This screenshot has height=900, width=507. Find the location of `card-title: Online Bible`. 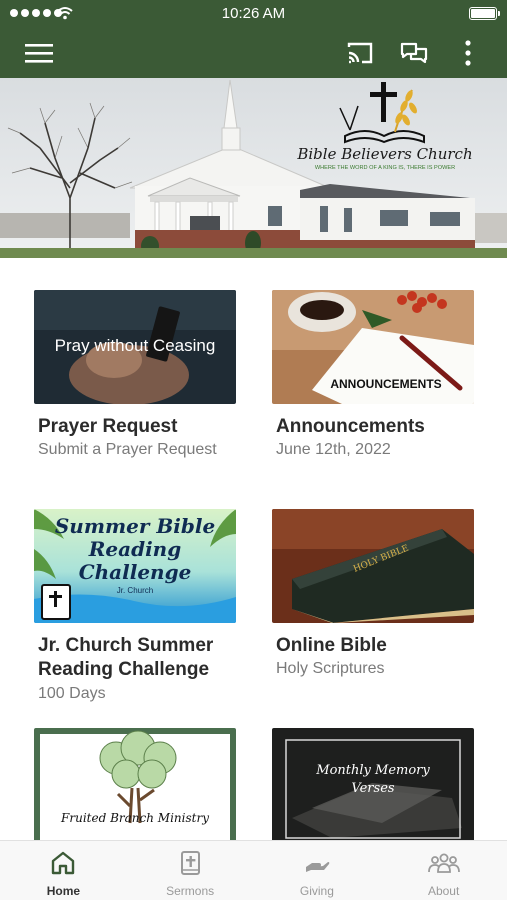

card-title: Online Bible is located at coordinates (331, 645).